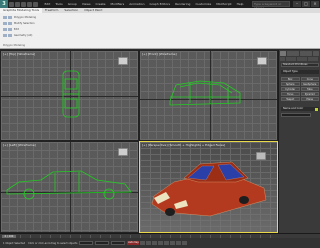 This screenshot has height=248, width=320. What do you see at coordinates (133, 243) in the screenshot?
I see `auto-key-button: Auto Key` at bounding box center [133, 243].